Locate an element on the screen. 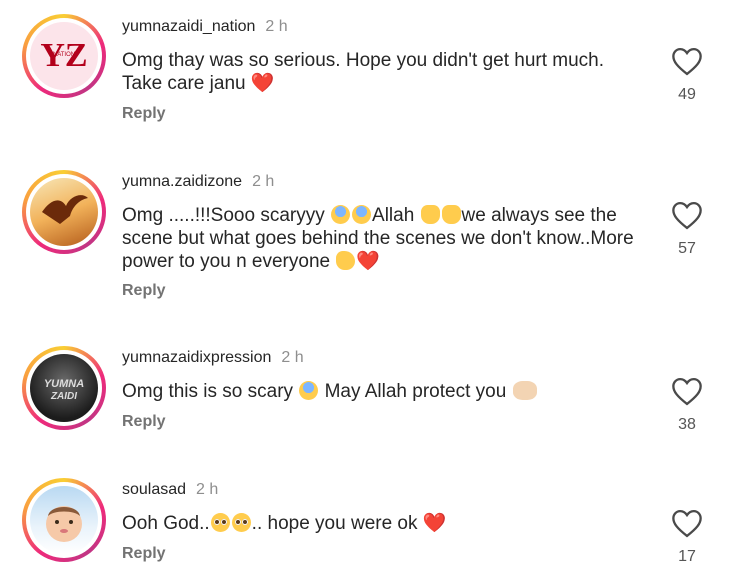 The height and width of the screenshot is (566, 740). baby-avatar-icon is located at coordinates (64, 524).